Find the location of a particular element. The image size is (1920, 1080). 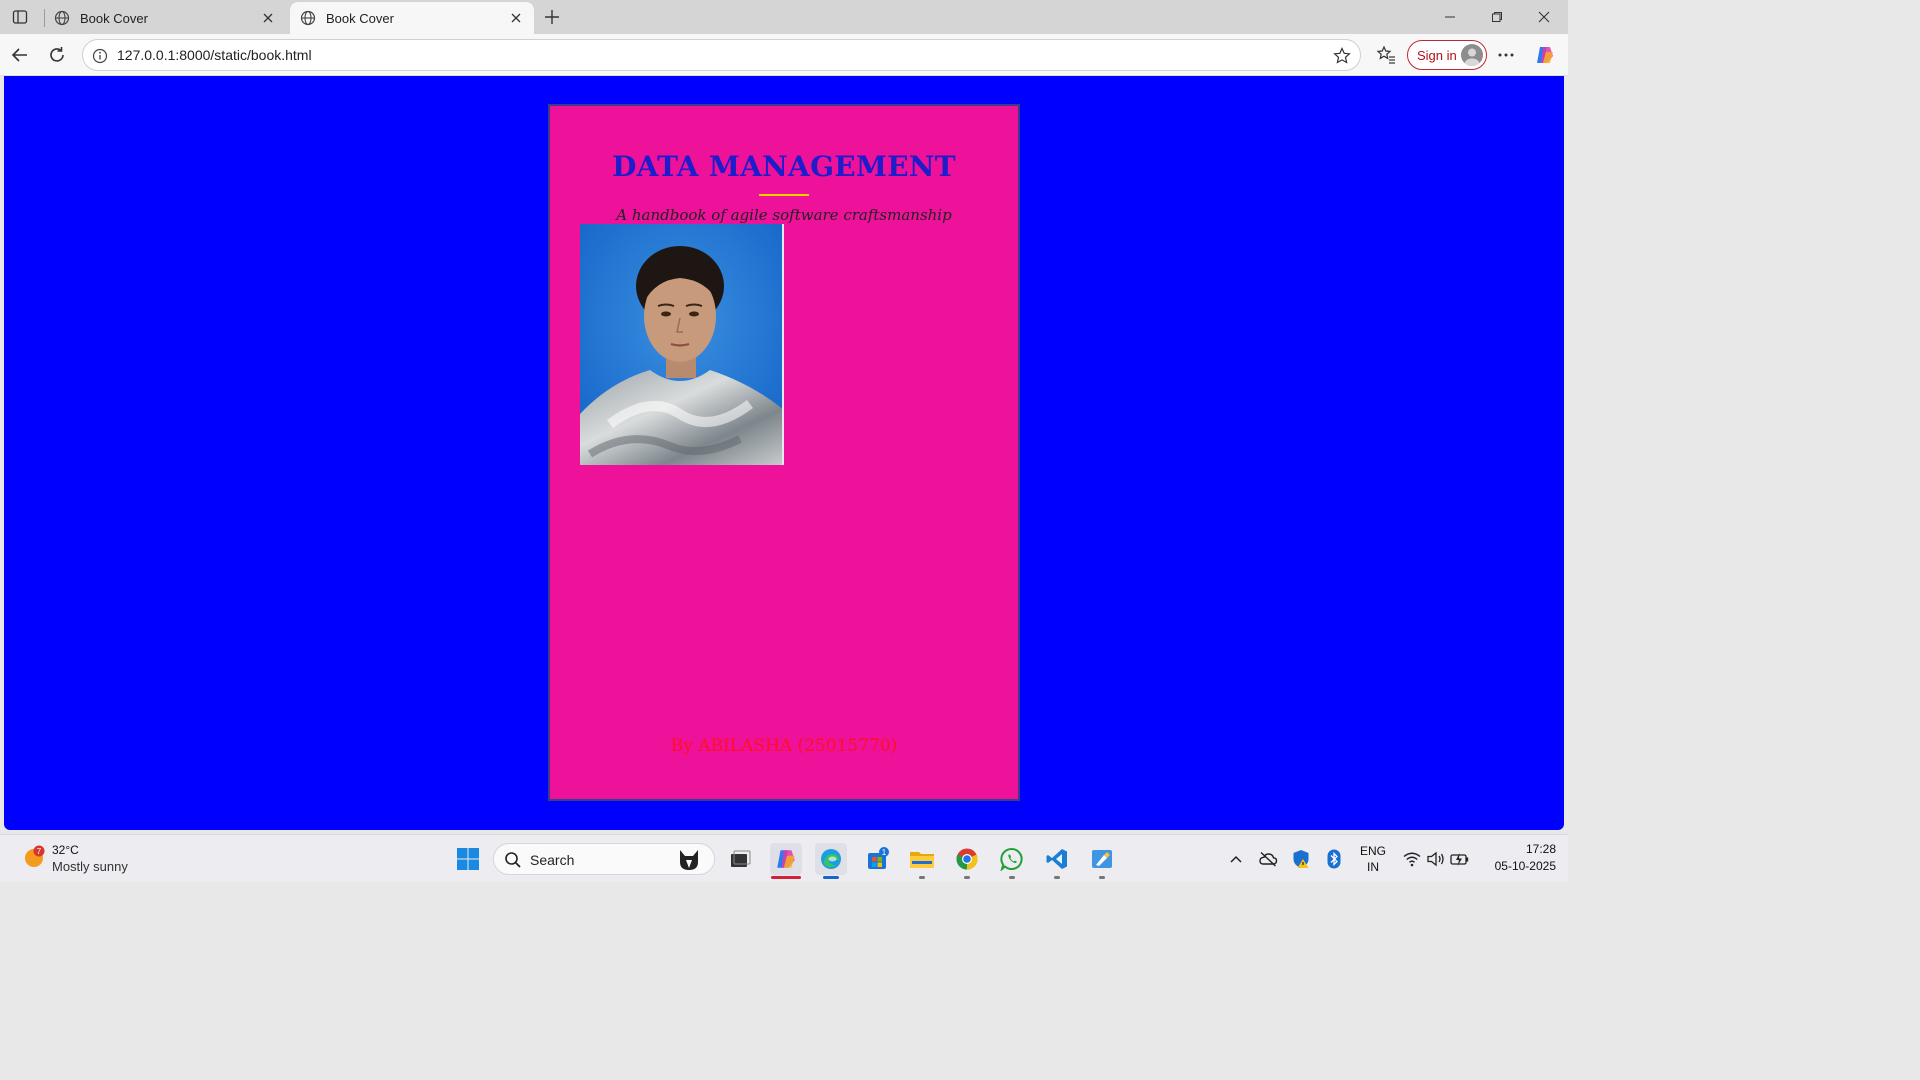

settings-more-button is located at coordinates (1506, 55).